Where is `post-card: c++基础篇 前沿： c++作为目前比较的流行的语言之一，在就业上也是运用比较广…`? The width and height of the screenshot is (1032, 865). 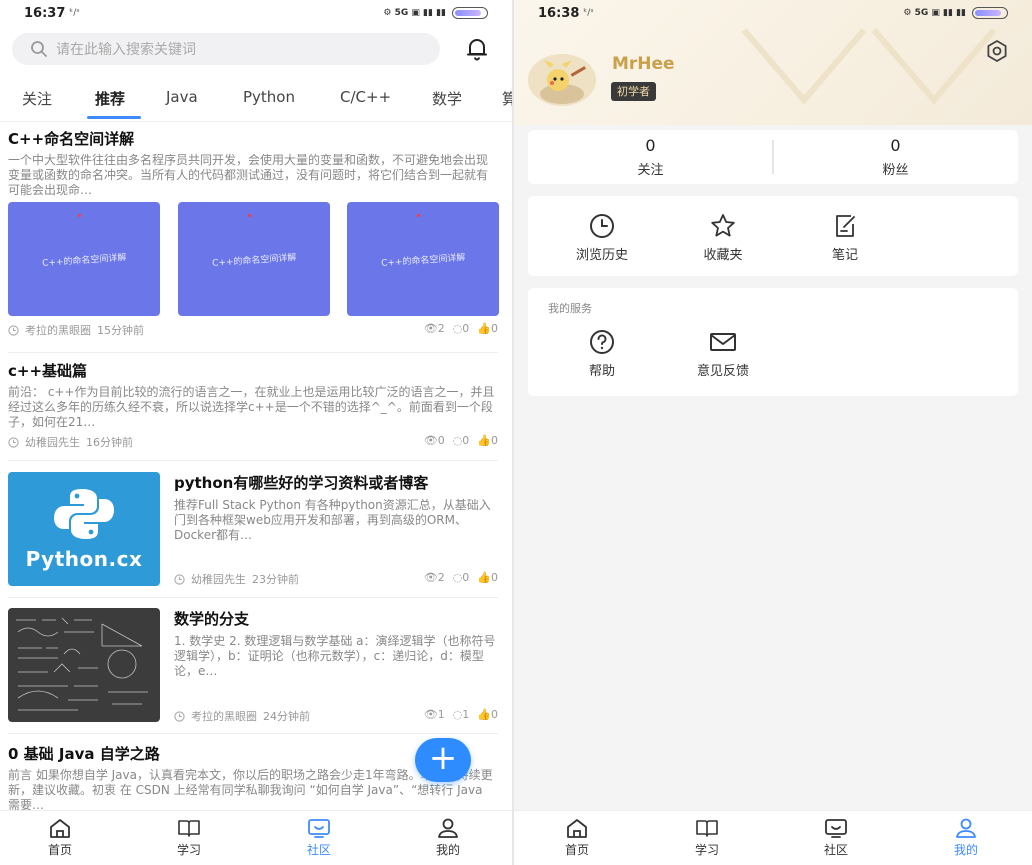 post-card: c++基础篇 前沿： c++作为目前比较的流行的语言之一，在就业上也是运用比较广… is located at coordinates (253, 408).